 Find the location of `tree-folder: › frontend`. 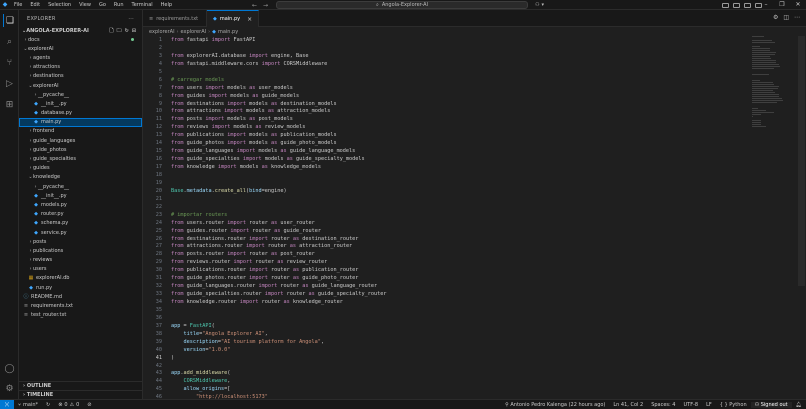

tree-folder: › frontend is located at coordinates (80, 131).